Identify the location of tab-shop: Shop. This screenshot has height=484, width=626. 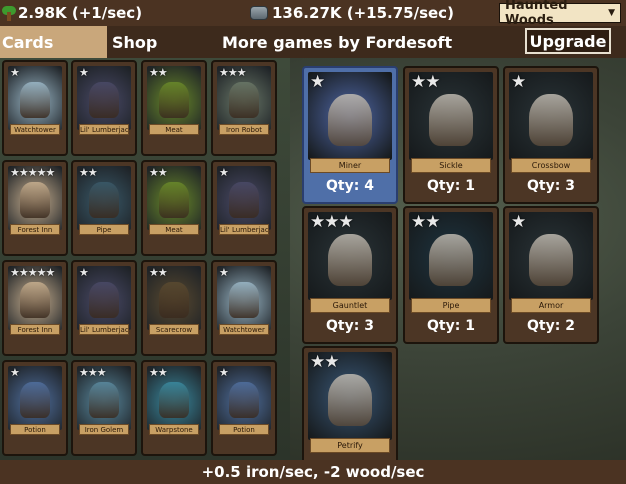
(134, 42).